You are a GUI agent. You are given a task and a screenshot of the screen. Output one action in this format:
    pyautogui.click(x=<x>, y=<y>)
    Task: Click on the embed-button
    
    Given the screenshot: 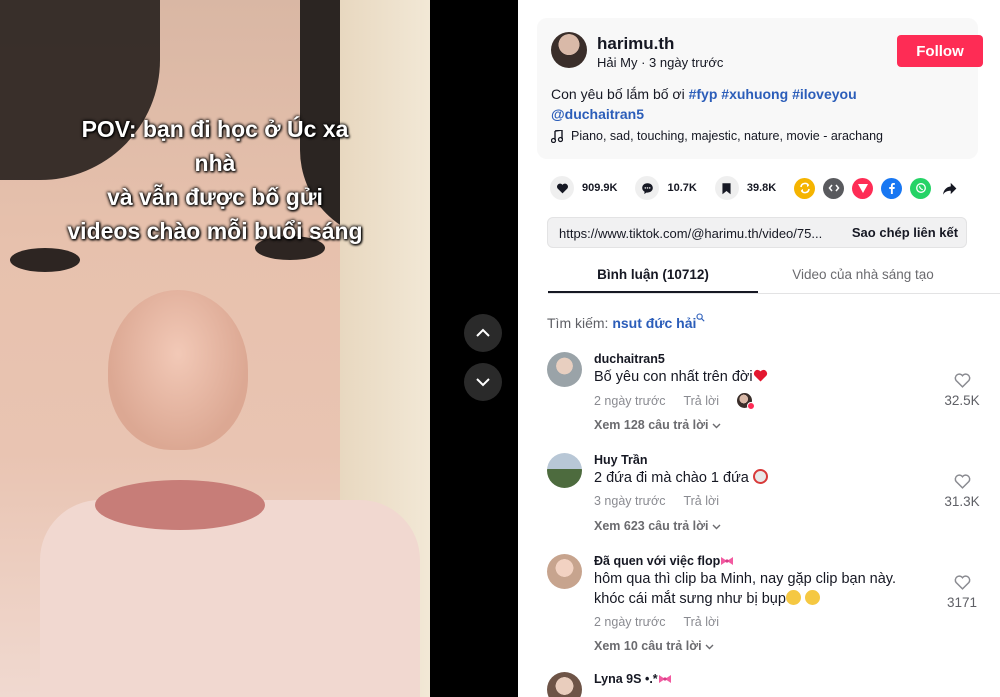 What is the action you would take?
    pyautogui.click(x=834, y=188)
    